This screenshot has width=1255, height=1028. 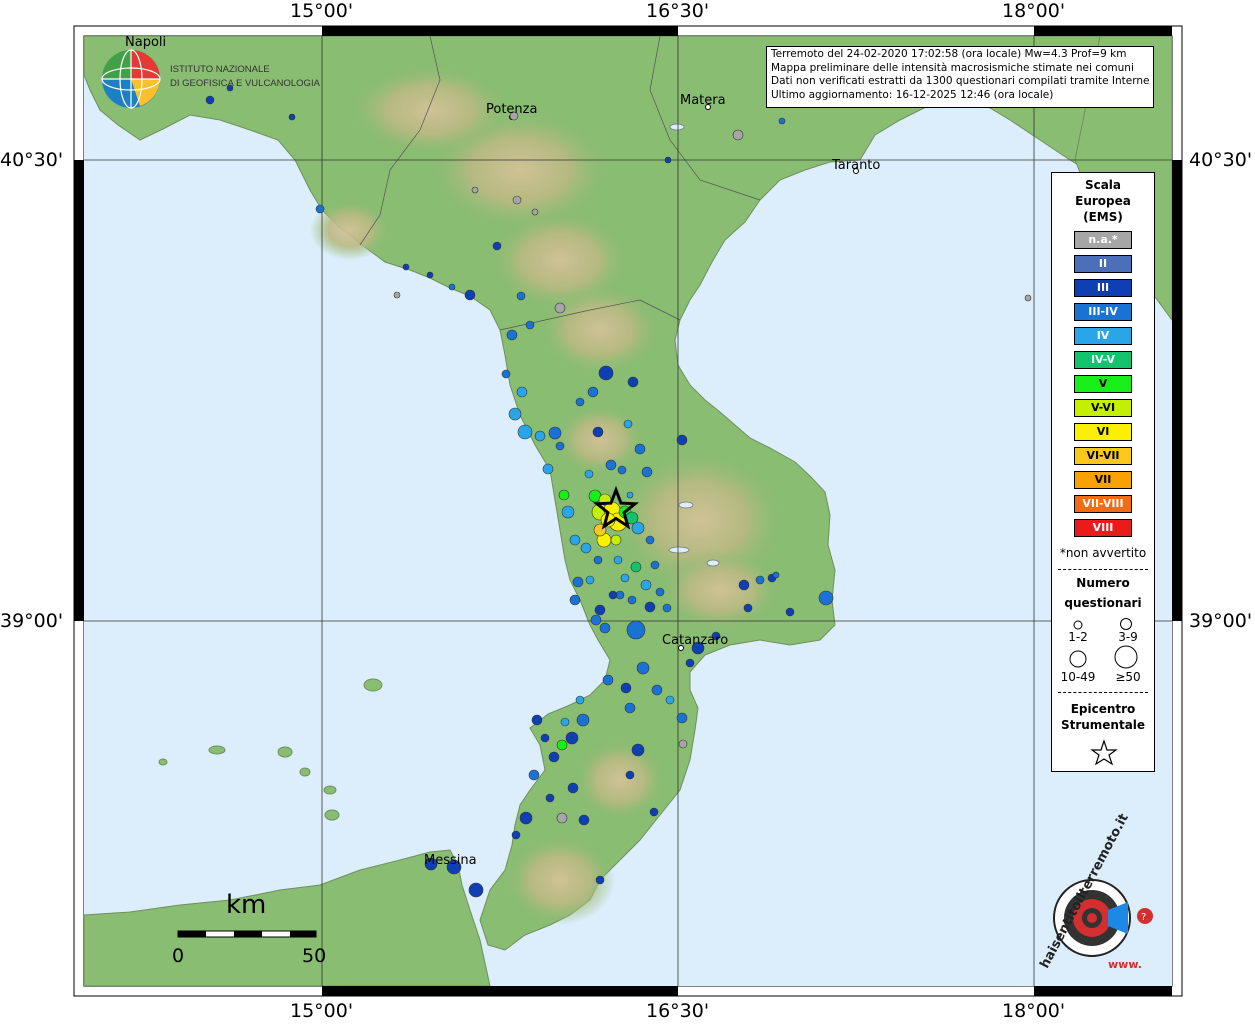 I want to click on ems-swatch: VII, so click(x=1103, y=480).